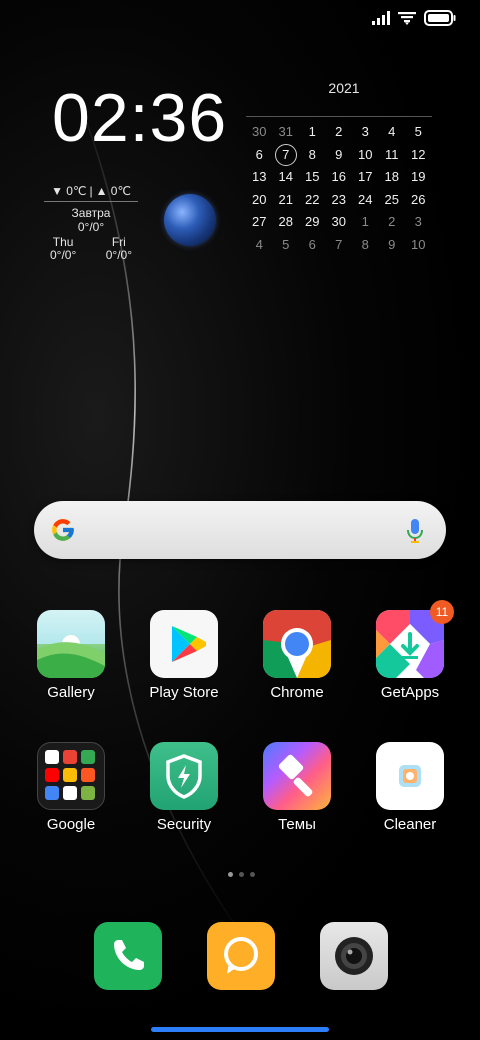 The image size is (480, 1040). I want to click on messaging-icon, so click(241, 956).